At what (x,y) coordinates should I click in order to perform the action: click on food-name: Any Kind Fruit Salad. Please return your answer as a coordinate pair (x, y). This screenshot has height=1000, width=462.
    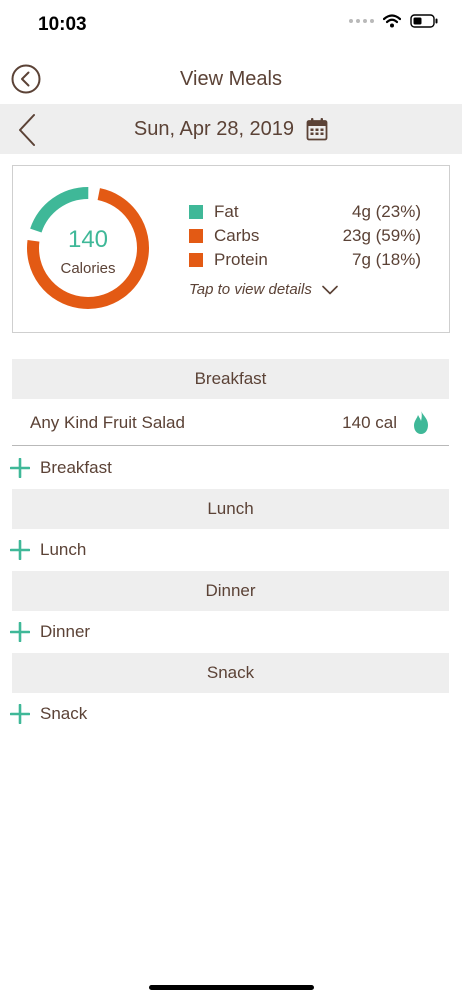
    Looking at the image, I should click on (107, 422).